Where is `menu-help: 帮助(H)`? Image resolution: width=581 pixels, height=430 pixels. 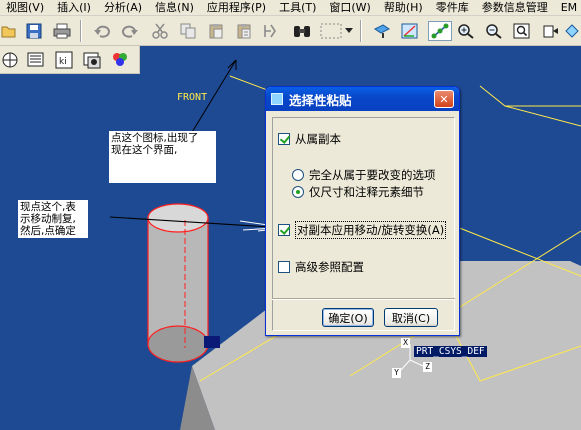 menu-help: 帮助(H) is located at coordinates (404, 7).